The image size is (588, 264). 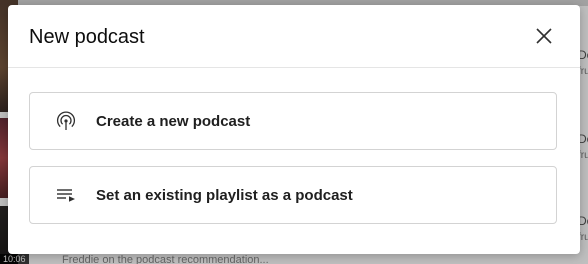 What do you see at coordinates (87, 37) in the screenshot?
I see `dialog-title: New podcast` at bounding box center [87, 37].